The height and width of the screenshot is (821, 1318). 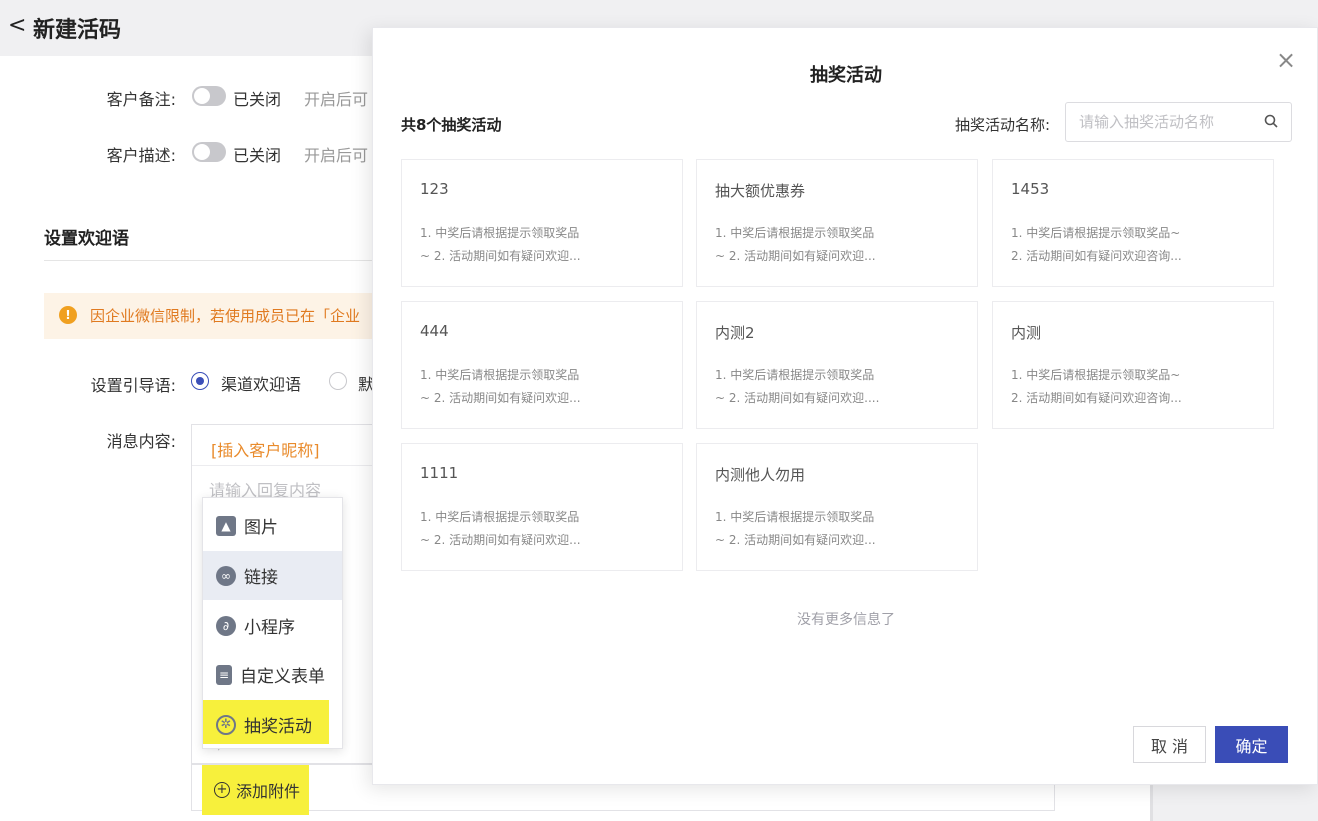 I want to click on activity-name: 444, so click(x=434, y=331).